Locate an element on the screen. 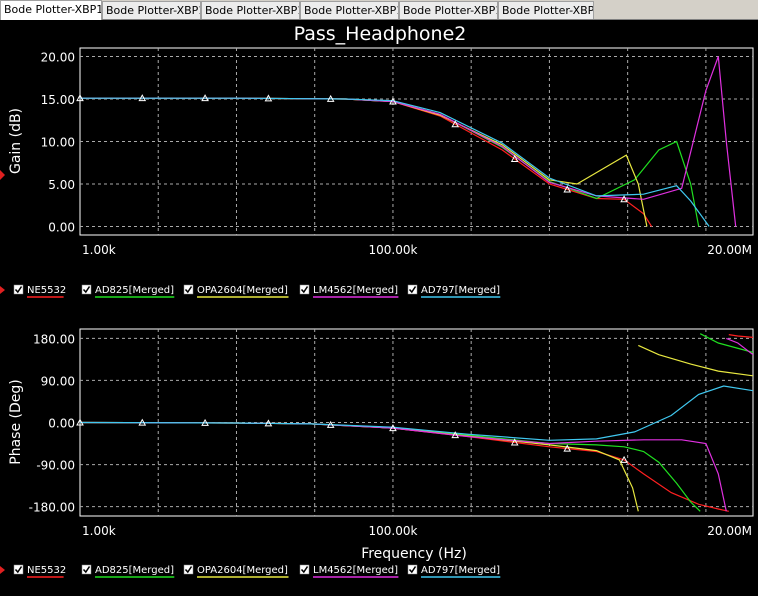 The image size is (758, 596). tab-bode-plotter-1: Bode Plotter-XBP1 is located at coordinates (51, 10).